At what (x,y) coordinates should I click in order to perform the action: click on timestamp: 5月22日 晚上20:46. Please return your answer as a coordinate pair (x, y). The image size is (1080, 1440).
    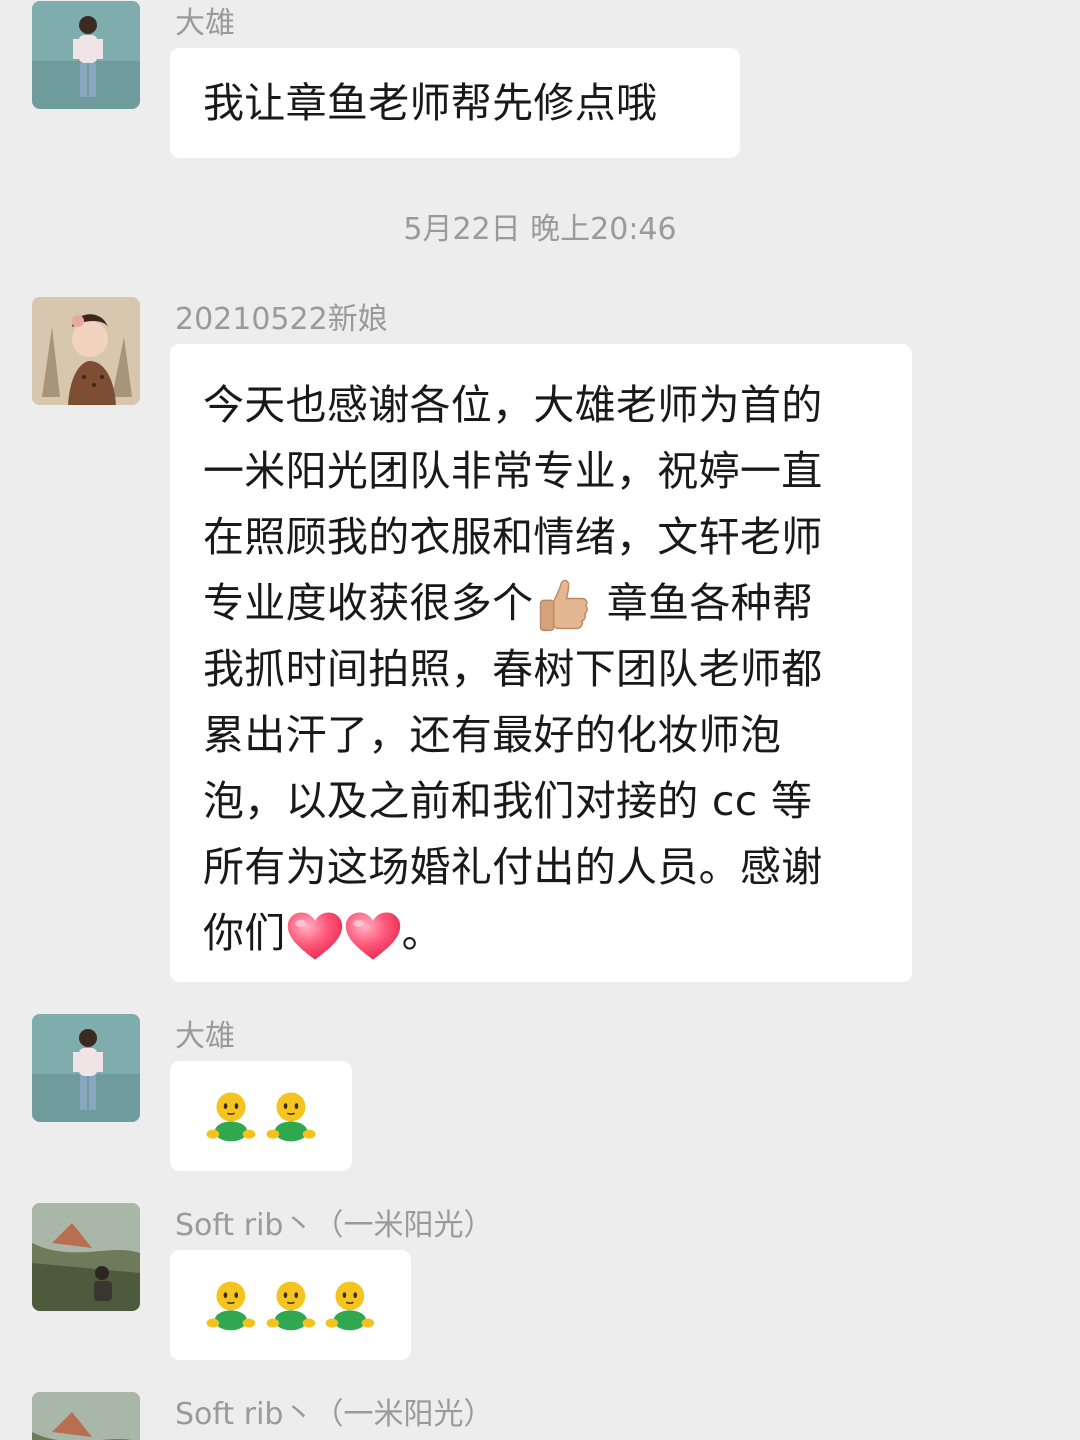
    Looking at the image, I should click on (540, 229).